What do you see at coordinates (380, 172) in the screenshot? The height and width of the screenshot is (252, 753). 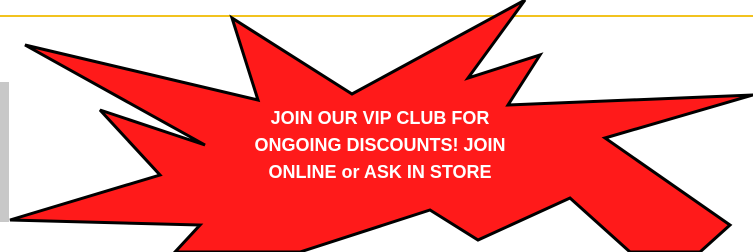 I see `promo-line-3: ONLINE or ASK IN STORE` at bounding box center [380, 172].